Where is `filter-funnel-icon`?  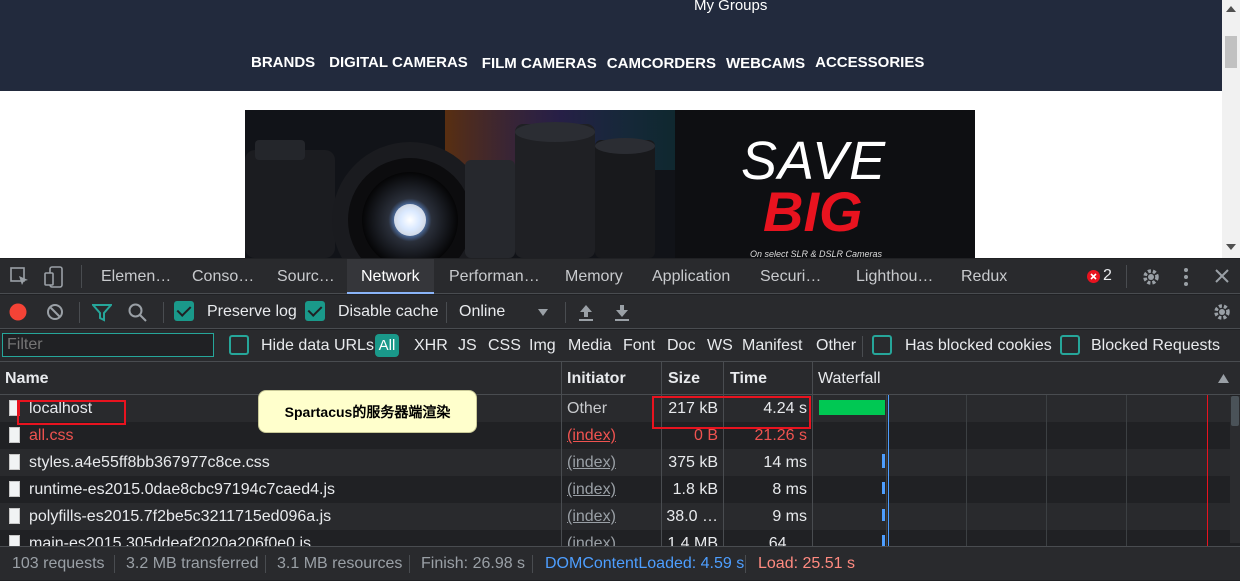 filter-funnel-icon is located at coordinates (102, 313).